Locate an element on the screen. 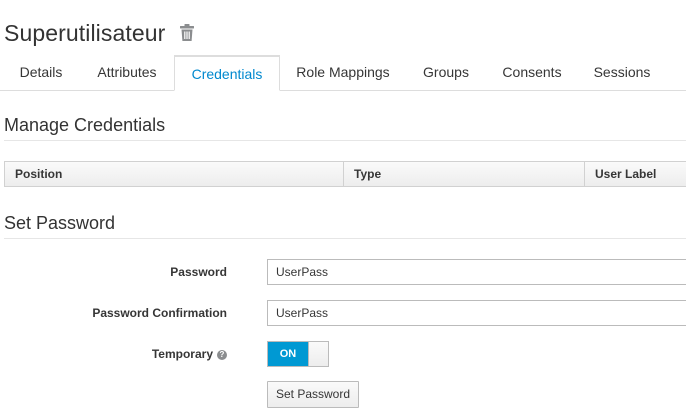 This screenshot has height=413, width=686. toggle-on-label: ON is located at coordinates (288, 354).